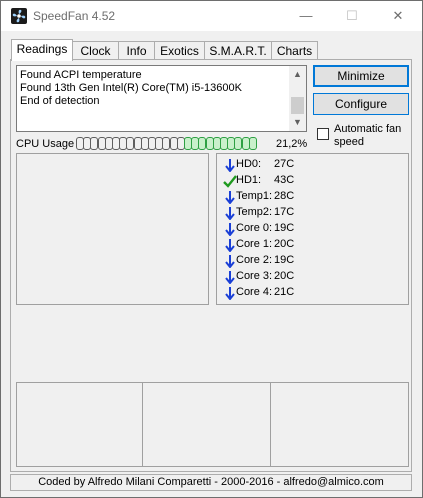  Describe the element at coordinates (254, 228) in the screenshot. I see `temperature-name: Core 0:` at that location.